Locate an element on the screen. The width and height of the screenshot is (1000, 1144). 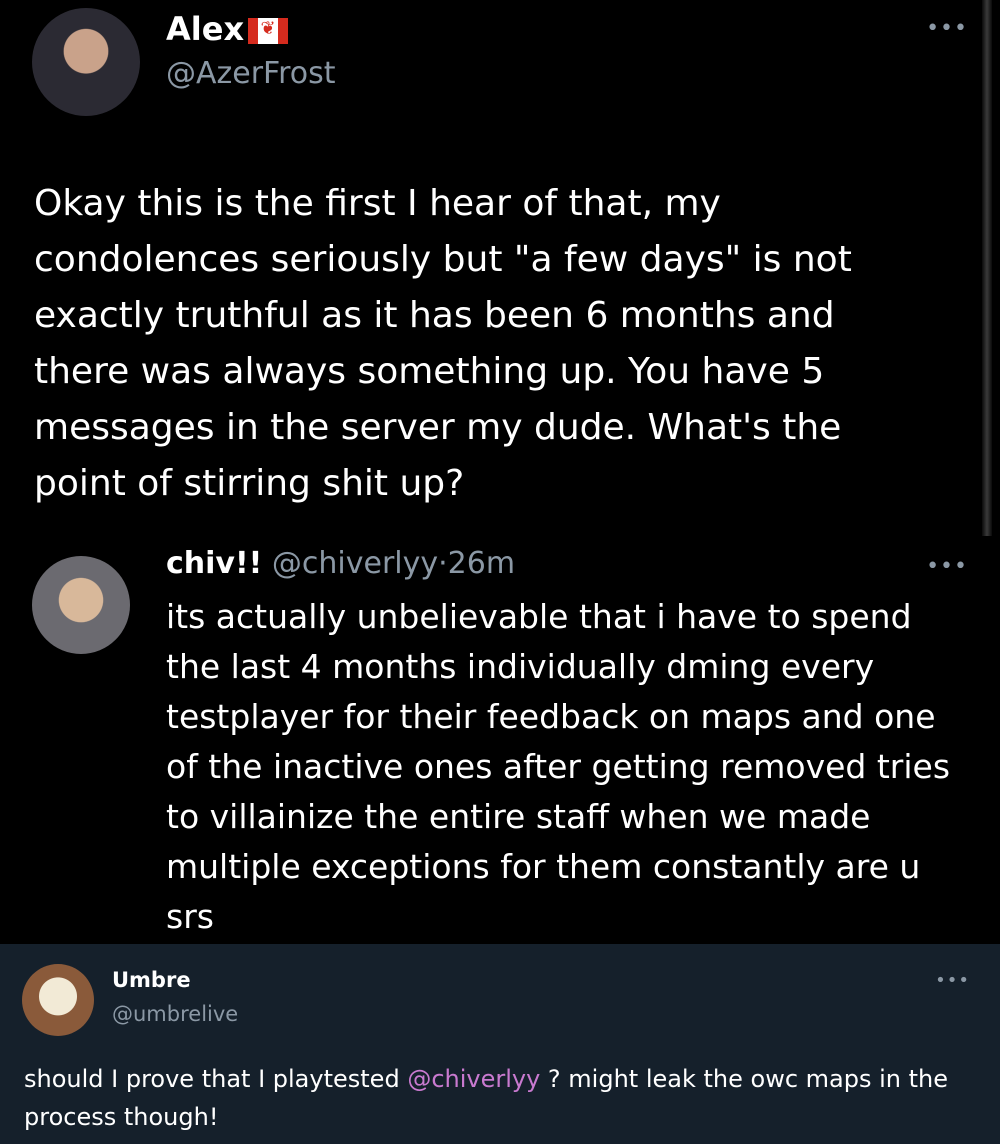
display-name-text: Alex is located at coordinates (205, 29).